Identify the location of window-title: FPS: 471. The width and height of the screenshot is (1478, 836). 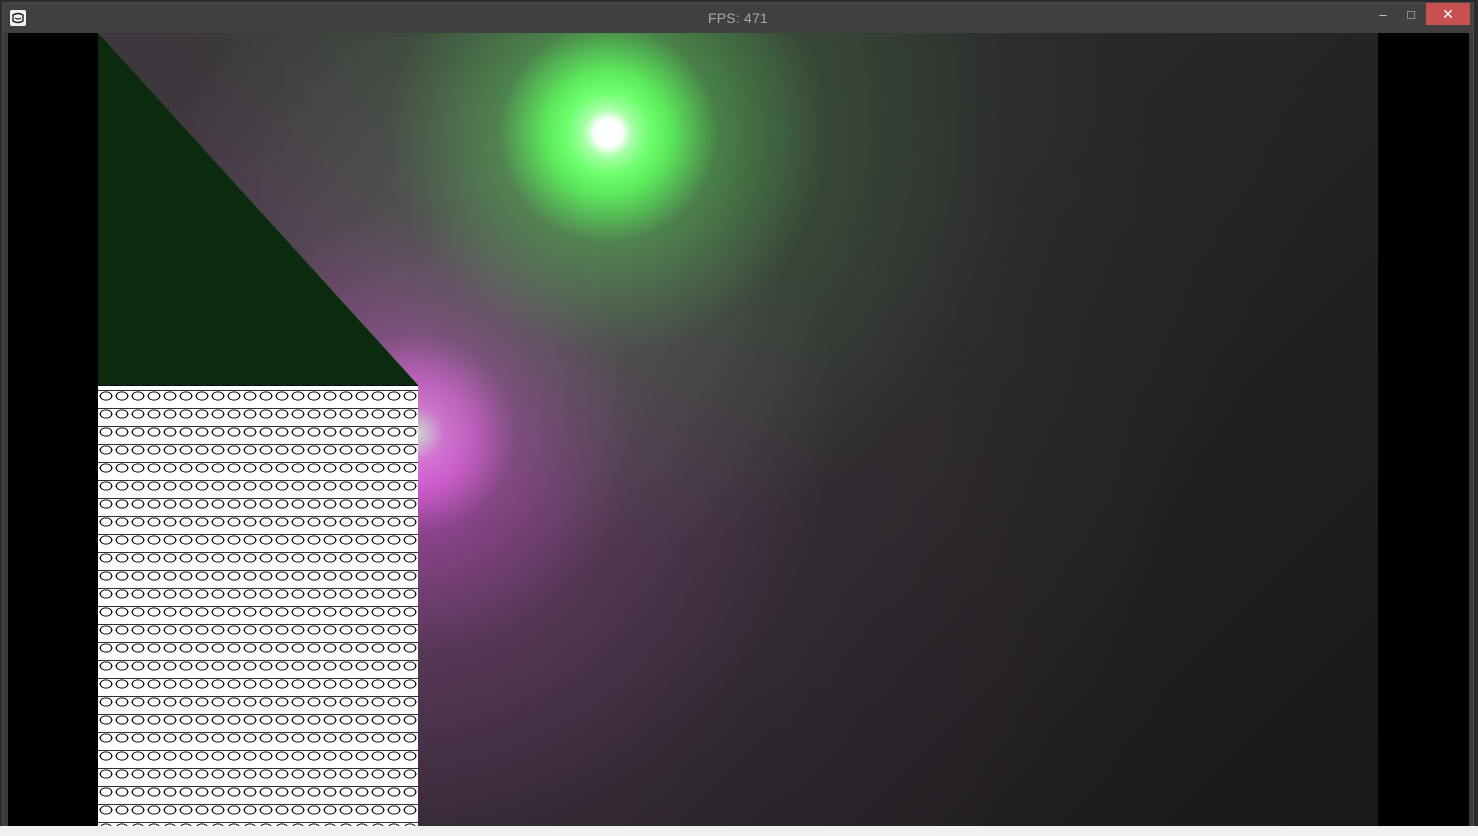
(738, 18).